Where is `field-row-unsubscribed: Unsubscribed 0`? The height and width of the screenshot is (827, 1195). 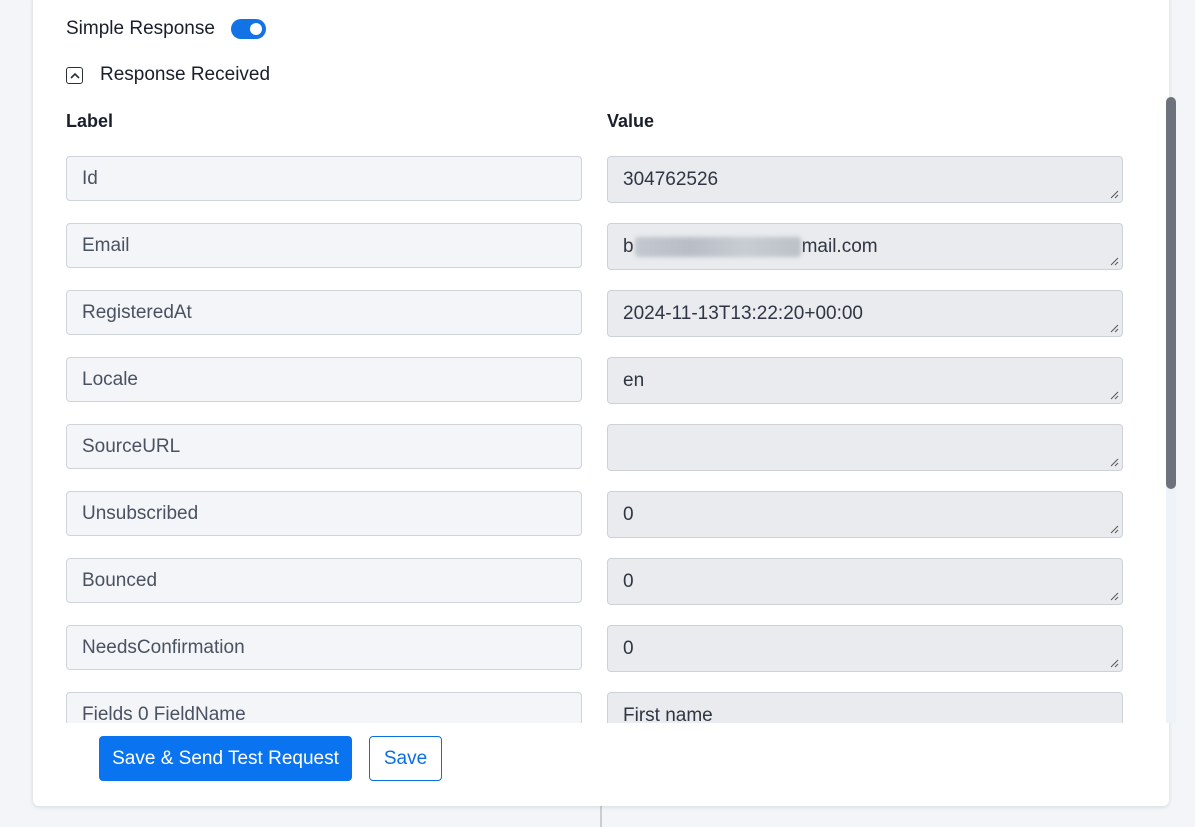 field-row-unsubscribed: Unsubscribed 0 is located at coordinates (596, 514).